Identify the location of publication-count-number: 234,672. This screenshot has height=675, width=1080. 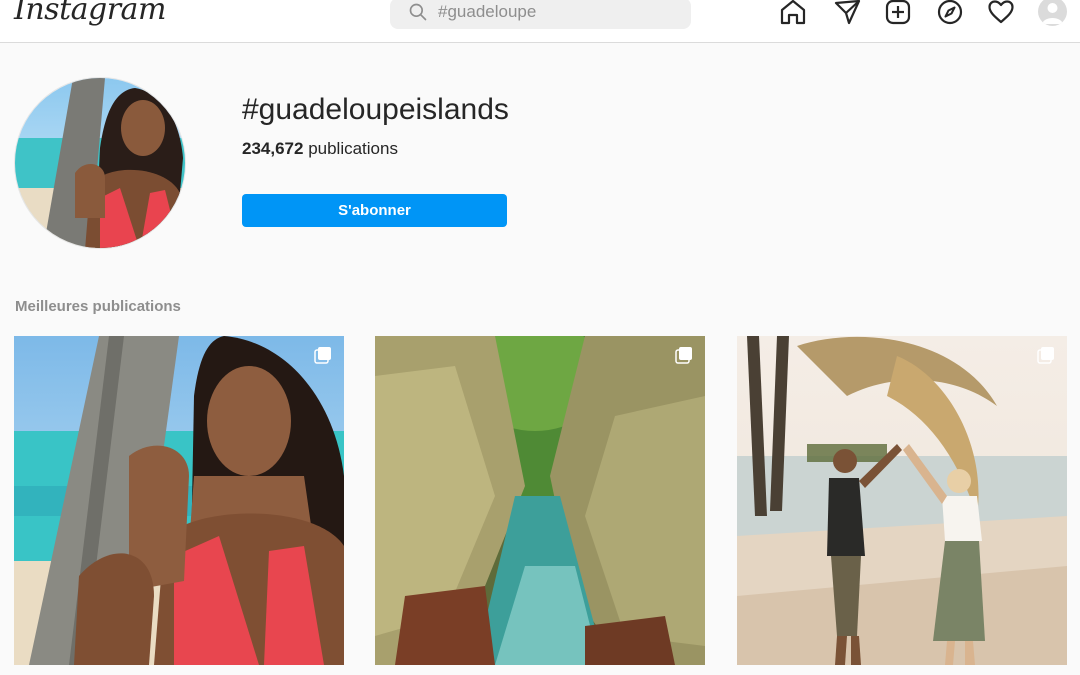
(273, 148).